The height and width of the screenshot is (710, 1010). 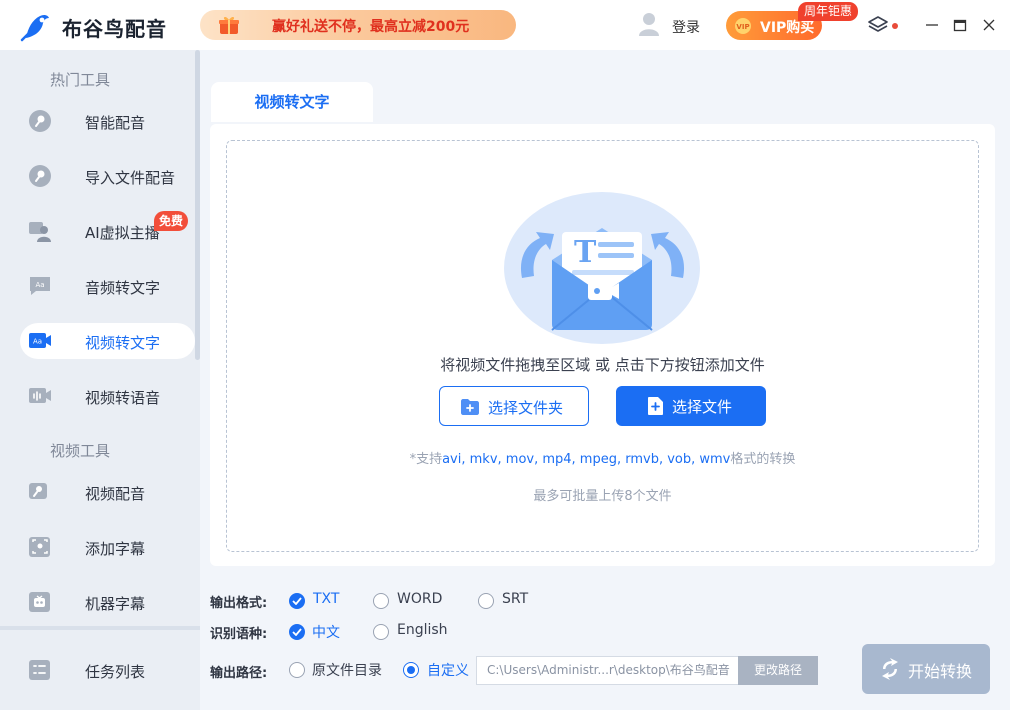 What do you see at coordinates (115, 494) in the screenshot?
I see `sidebar-item-label: 视频配音` at bounding box center [115, 494].